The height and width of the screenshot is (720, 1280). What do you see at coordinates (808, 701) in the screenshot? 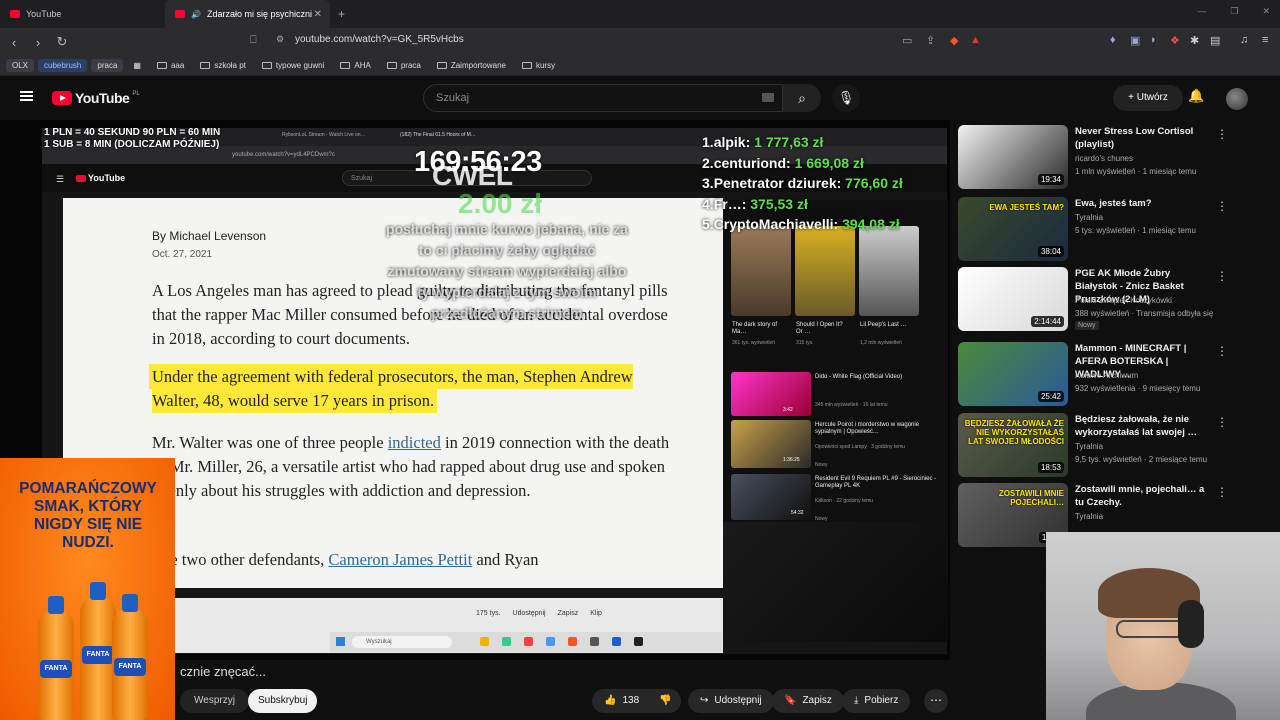
I see `save-button: 🔖 Zapisz` at bounding box center [808, 701].